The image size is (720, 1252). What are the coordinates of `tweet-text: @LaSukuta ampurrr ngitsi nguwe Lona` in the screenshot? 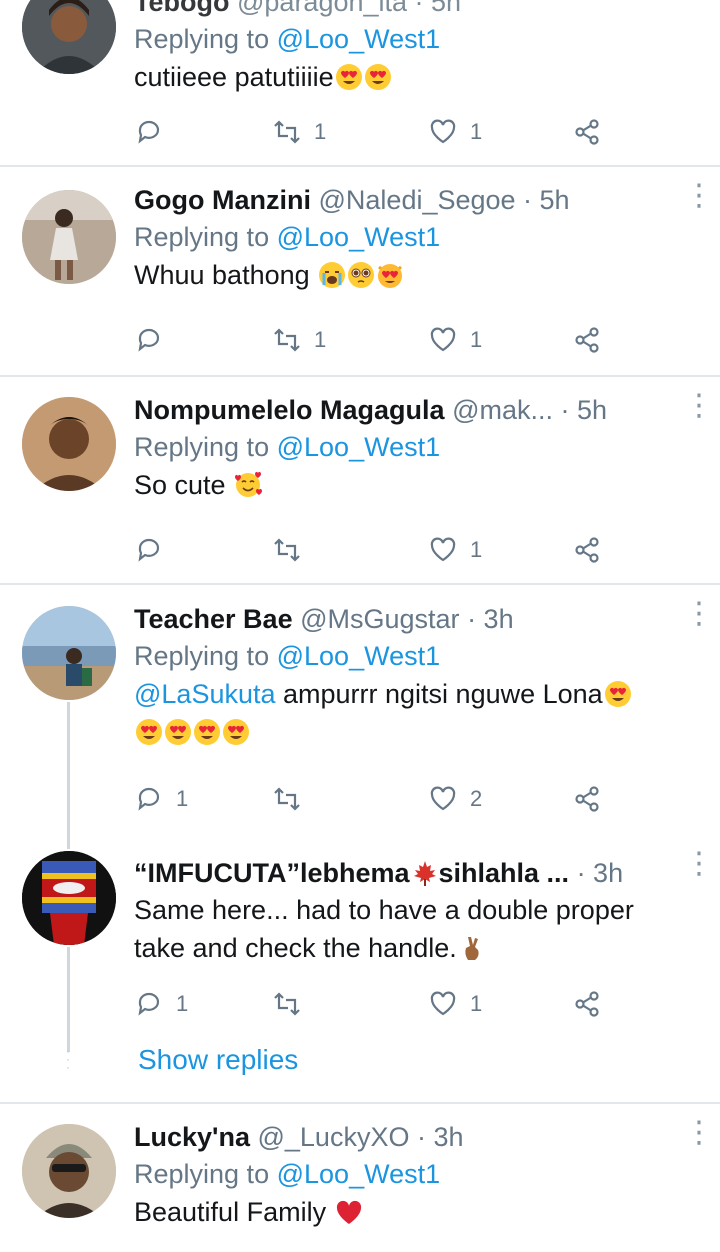 It's located at (407, 694).